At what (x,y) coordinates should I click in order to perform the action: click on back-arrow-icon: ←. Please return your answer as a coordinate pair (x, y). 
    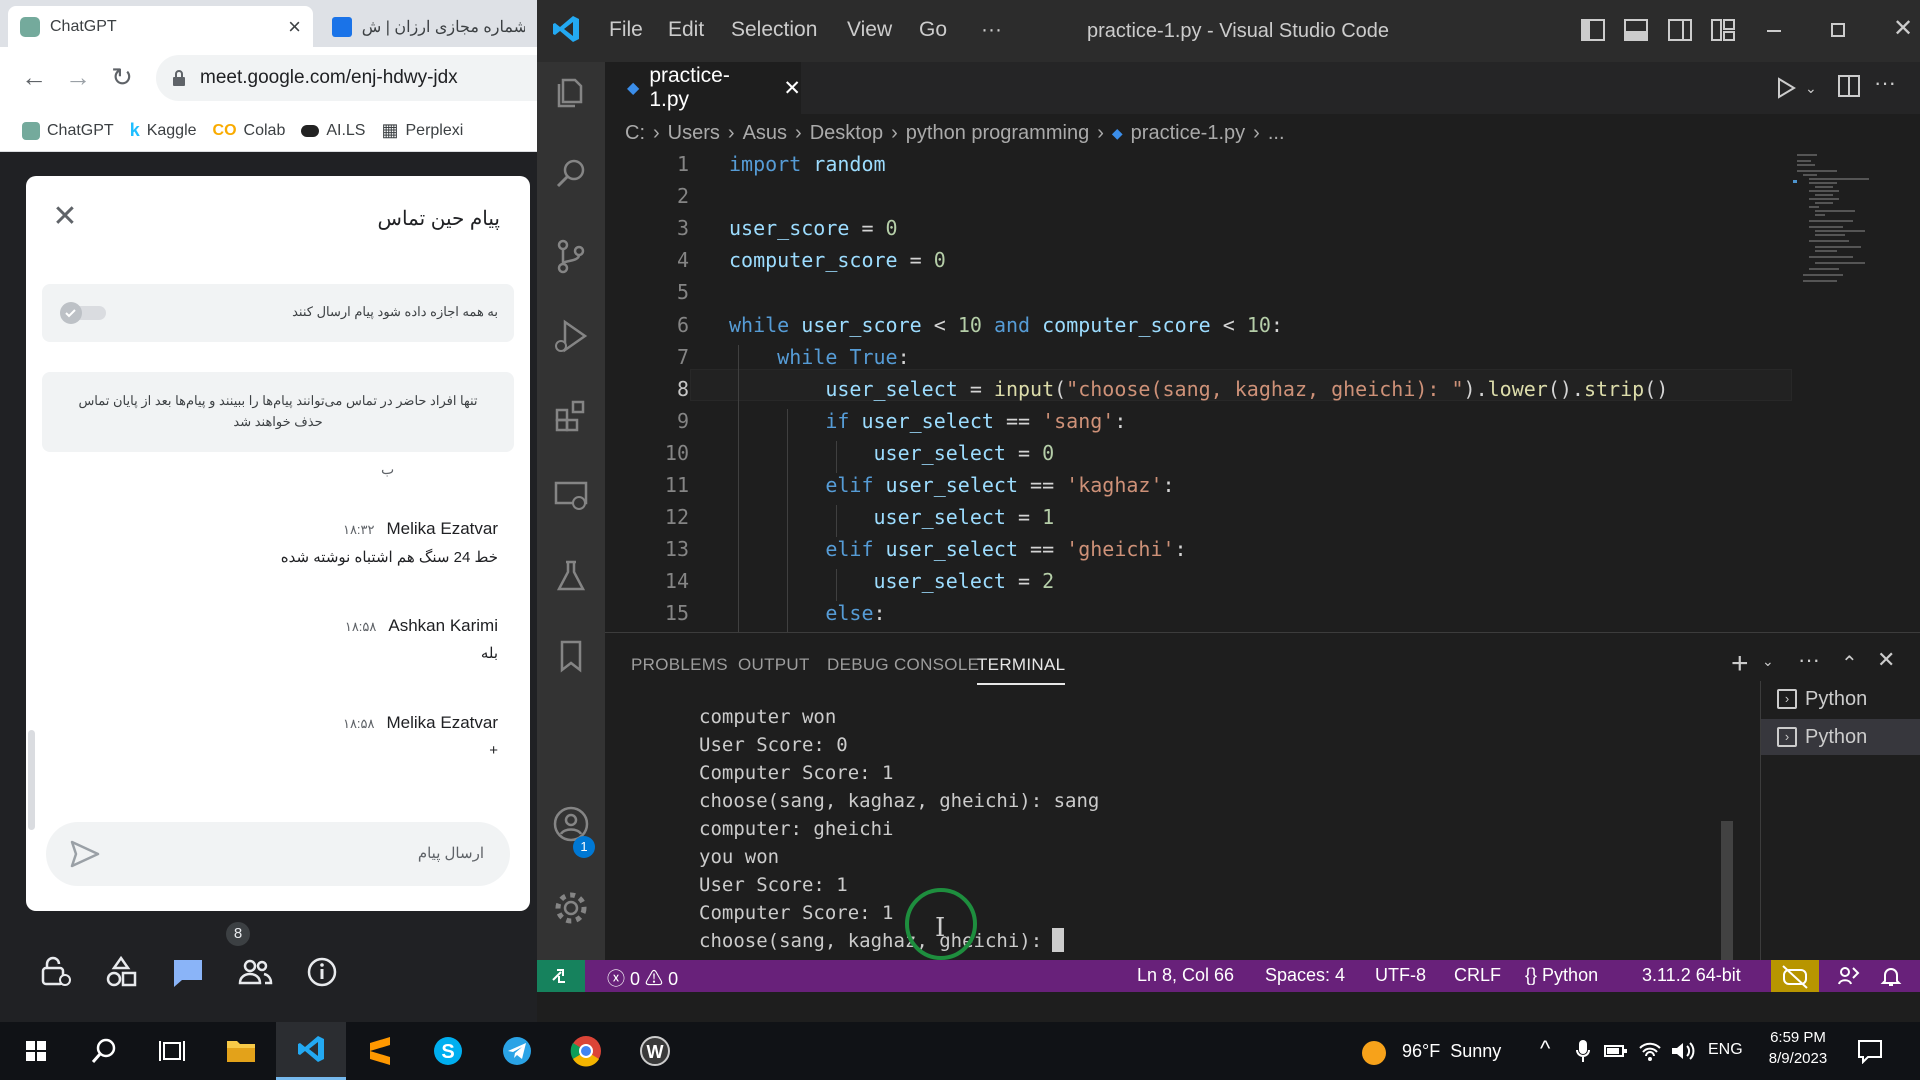
    Looking at the image, I should click on (34, 77).